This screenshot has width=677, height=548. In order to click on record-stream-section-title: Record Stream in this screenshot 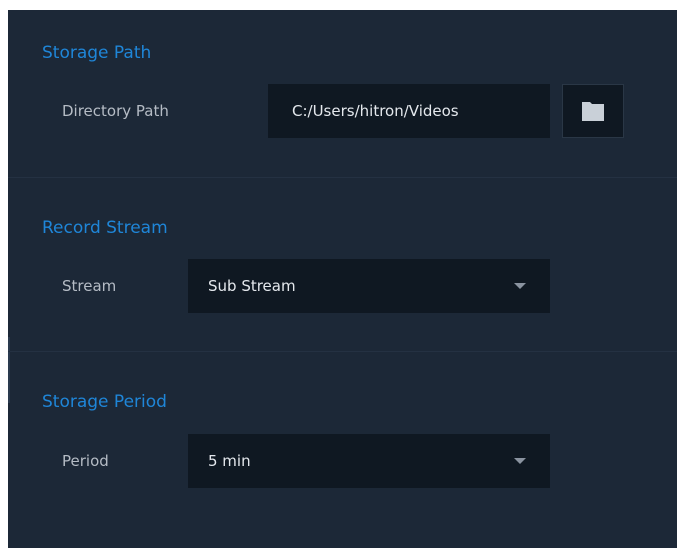, I will do `click(105, 228)`.